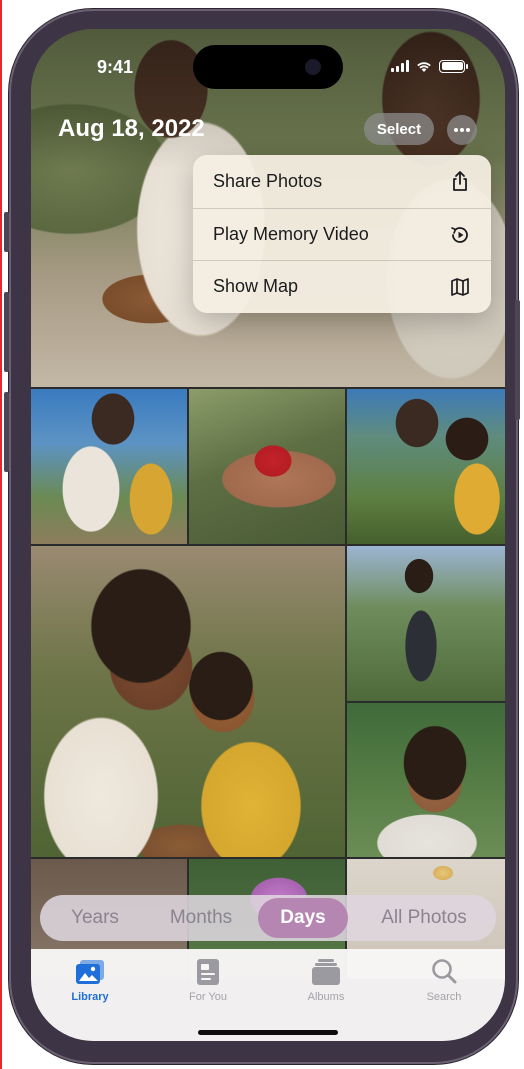 The height and width of the screenshot is (1069, 524). Describe the element at coordinates (326, 972) in the screenshot. I see `albums-icon` at that location.